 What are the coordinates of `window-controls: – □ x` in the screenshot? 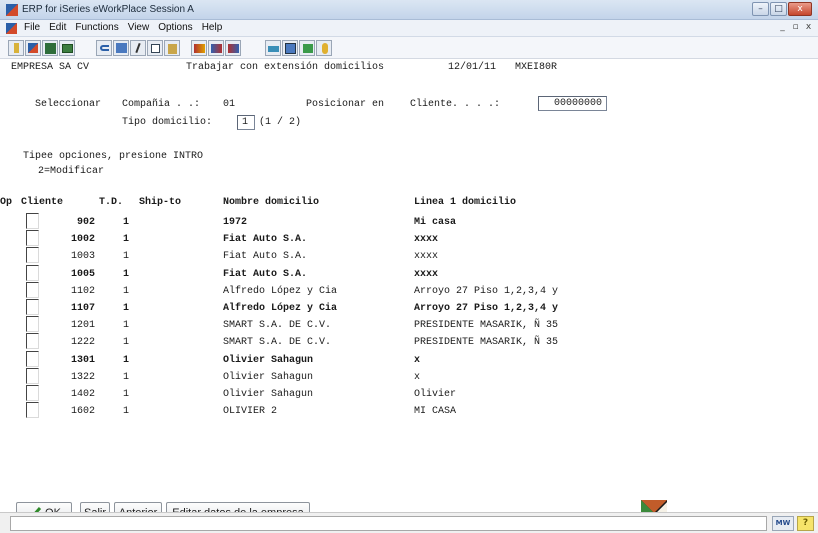 It's located at (782, 9).